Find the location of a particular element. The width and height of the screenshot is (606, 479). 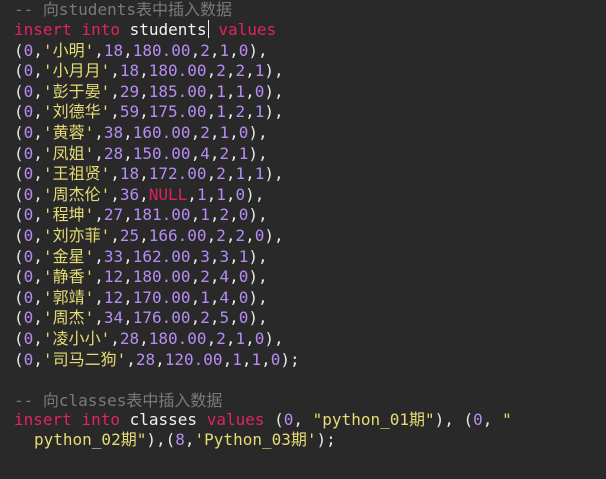

value-number: 18 is located at coordinates (129, 71).